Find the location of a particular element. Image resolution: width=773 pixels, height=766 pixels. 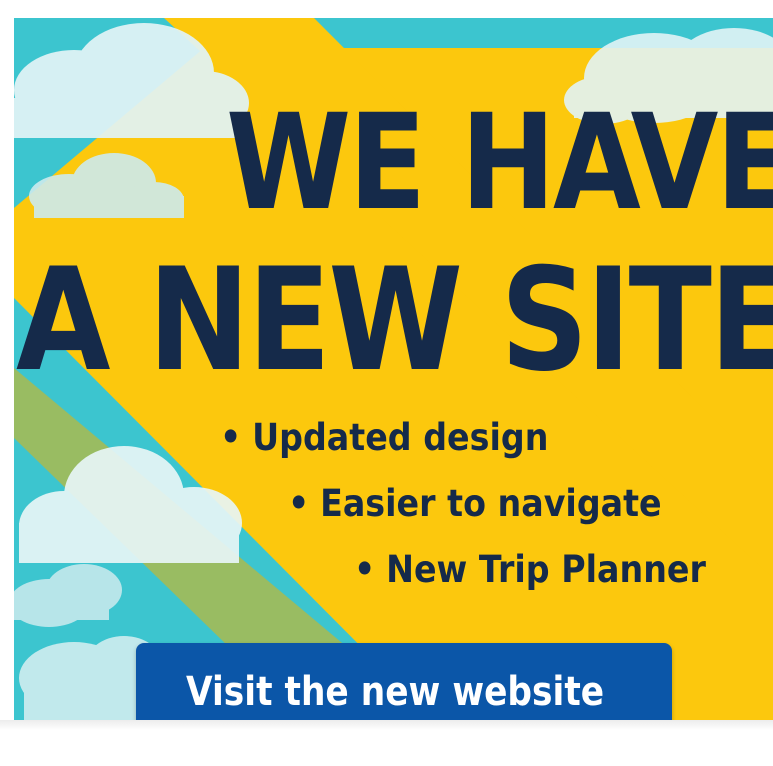

bullet-updated-design: • Updated design is located at coordinates (384, 437).